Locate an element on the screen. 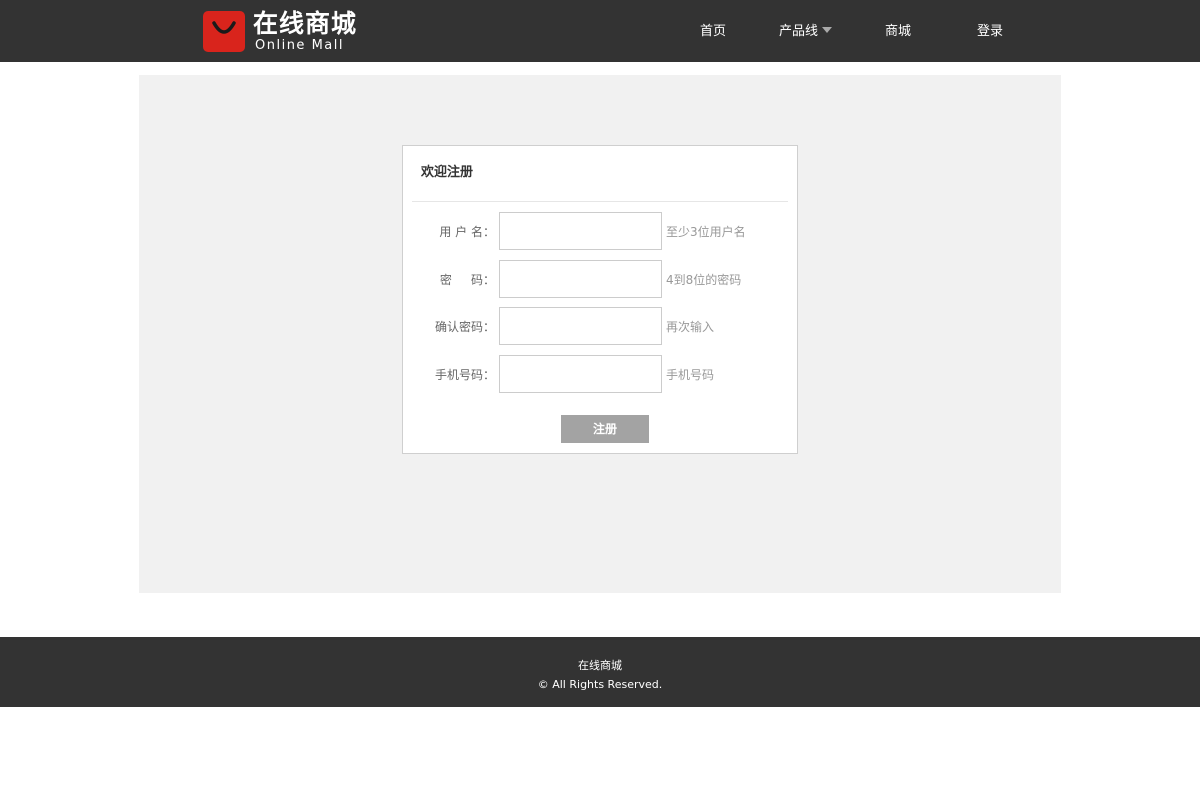 Image resolution: width=1200 pixels, height=793 pixels. confirm-password-input is located at coordinates (580, 326).